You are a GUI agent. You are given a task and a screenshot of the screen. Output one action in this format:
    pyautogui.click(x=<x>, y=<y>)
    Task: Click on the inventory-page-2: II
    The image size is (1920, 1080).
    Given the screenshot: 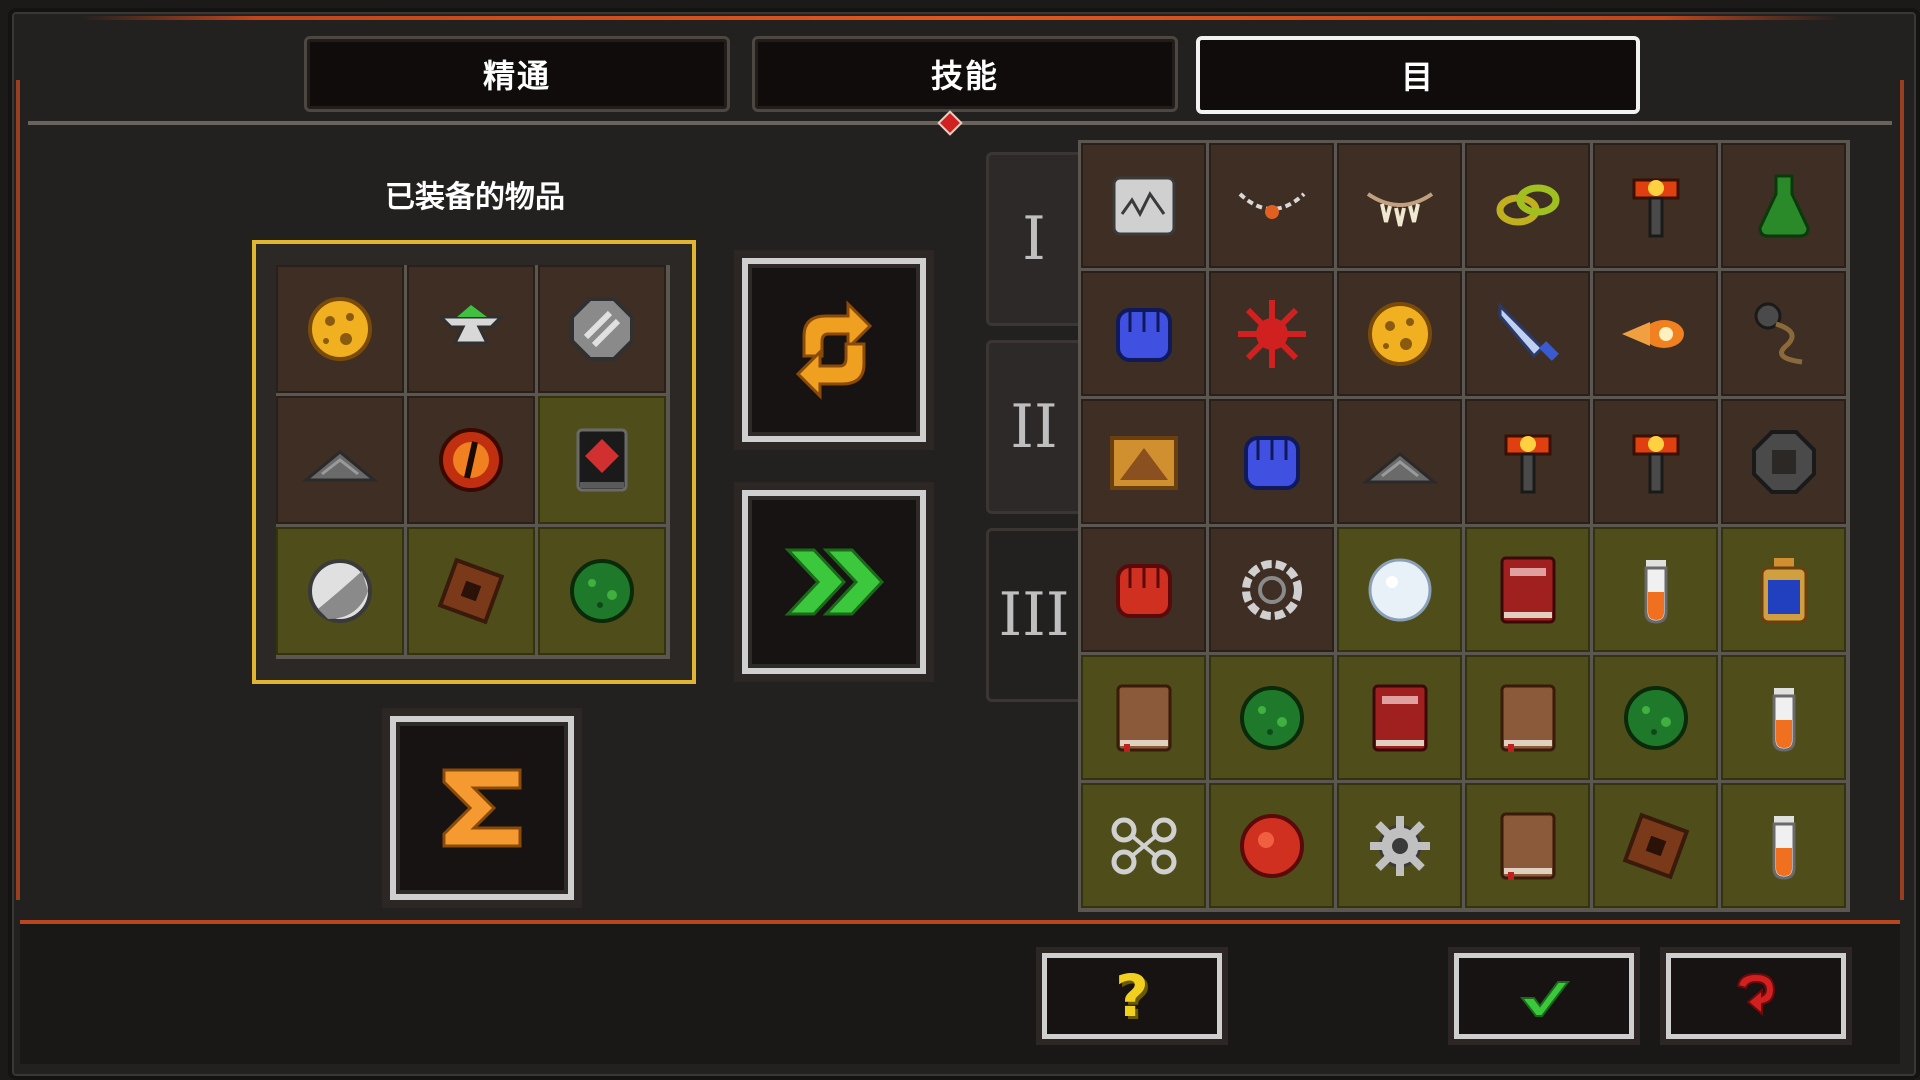 What is the action you would take?
    pyautogui.click(x=1032, y=427)
    